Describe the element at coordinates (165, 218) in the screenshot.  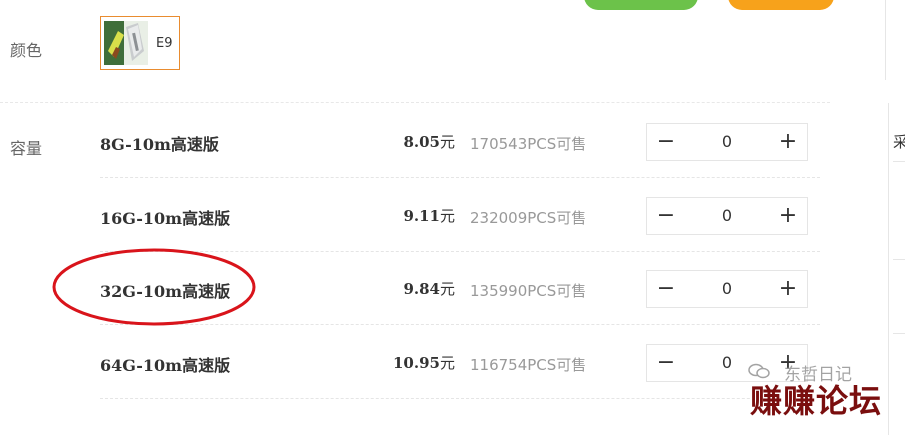
I see `sku-name: 16G-10m高速版` at that location.